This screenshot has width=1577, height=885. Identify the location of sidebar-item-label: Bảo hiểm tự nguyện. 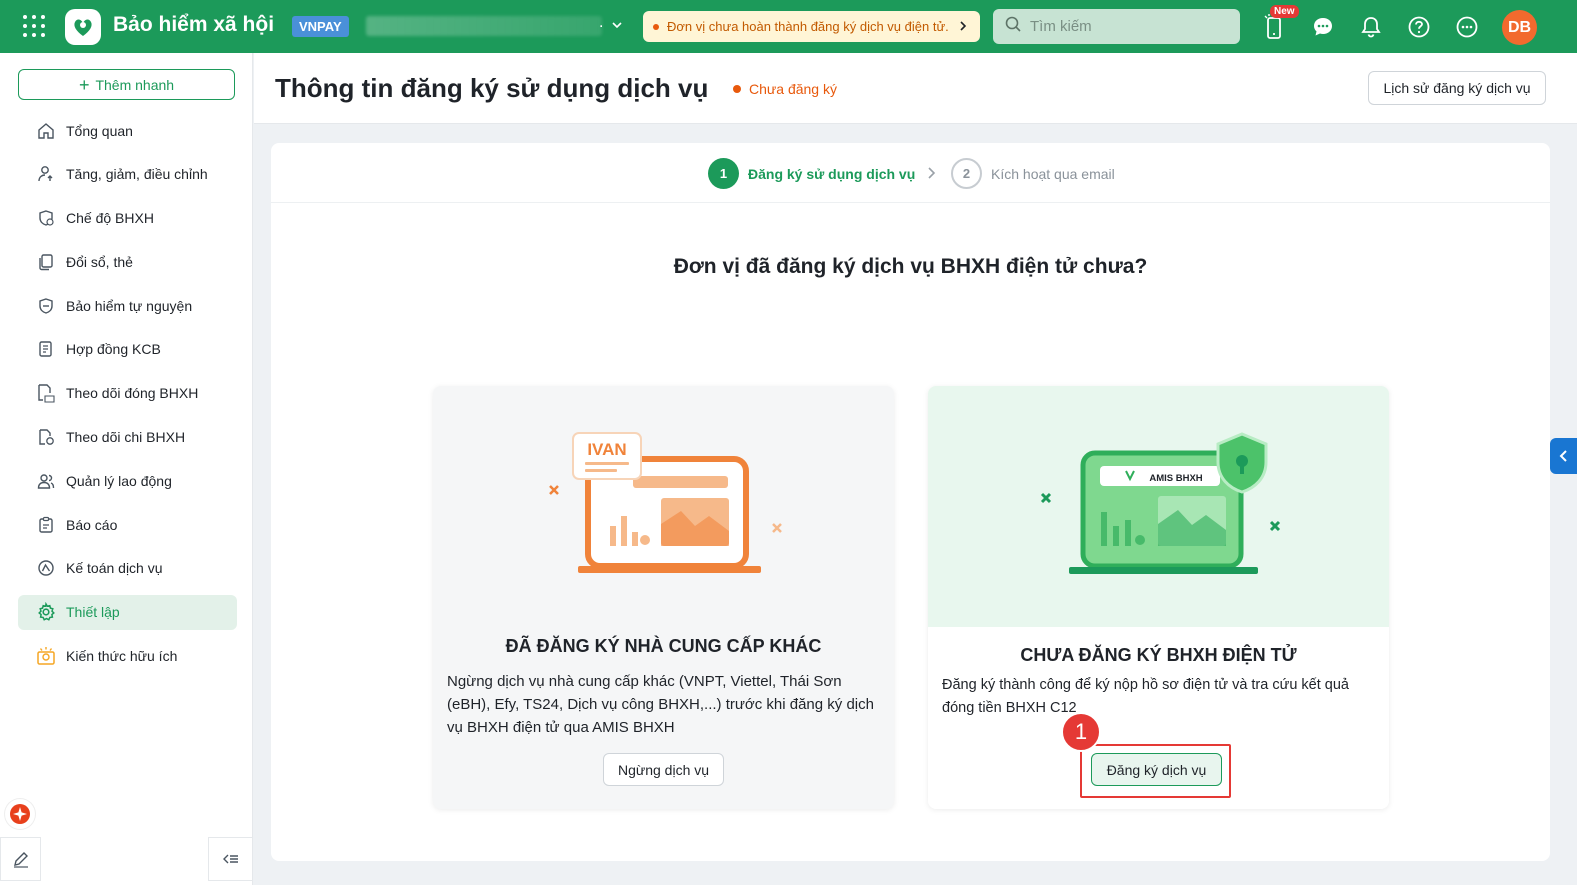
(129, 305).